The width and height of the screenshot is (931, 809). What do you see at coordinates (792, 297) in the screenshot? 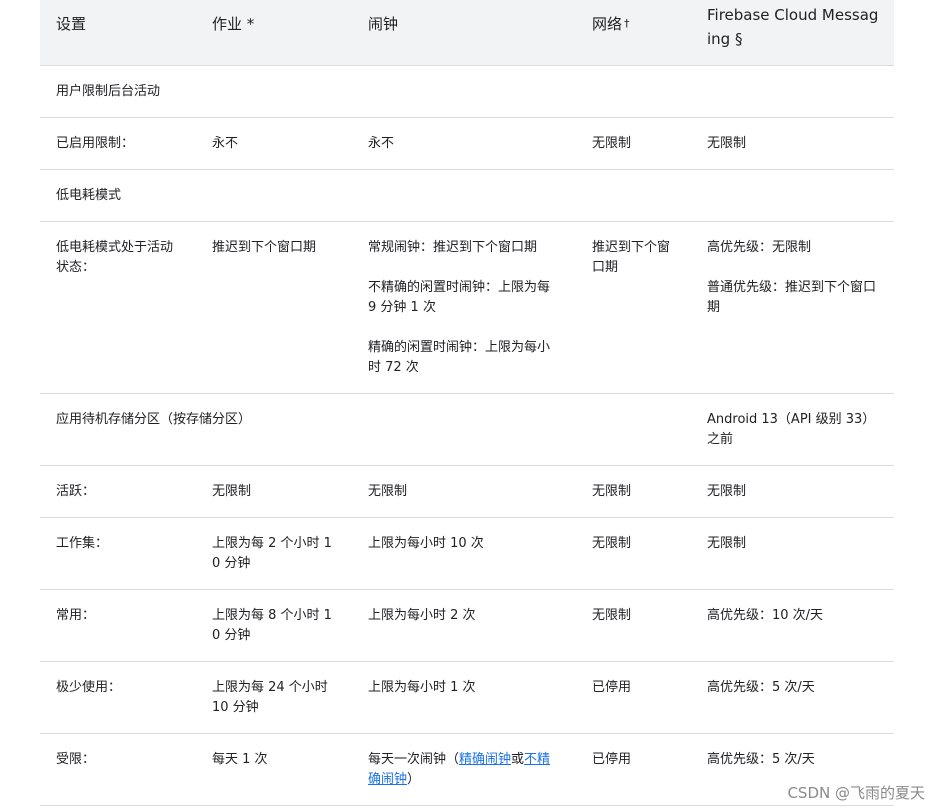
I see `fcm-normal-priority: 普通优先级：推迟到下个窗口期` at bounding box center [792, 297].